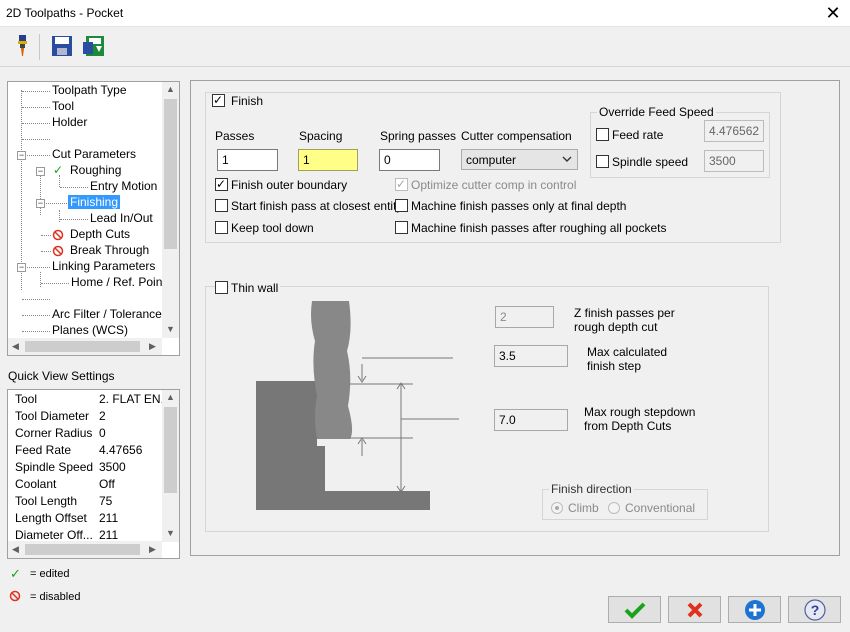 This screenshot has width=850, height=632. What do you see at coordinates (55, 597) in the screenshot?
I see `legend-disabled: = disabled` at bounding box center [55, 597].